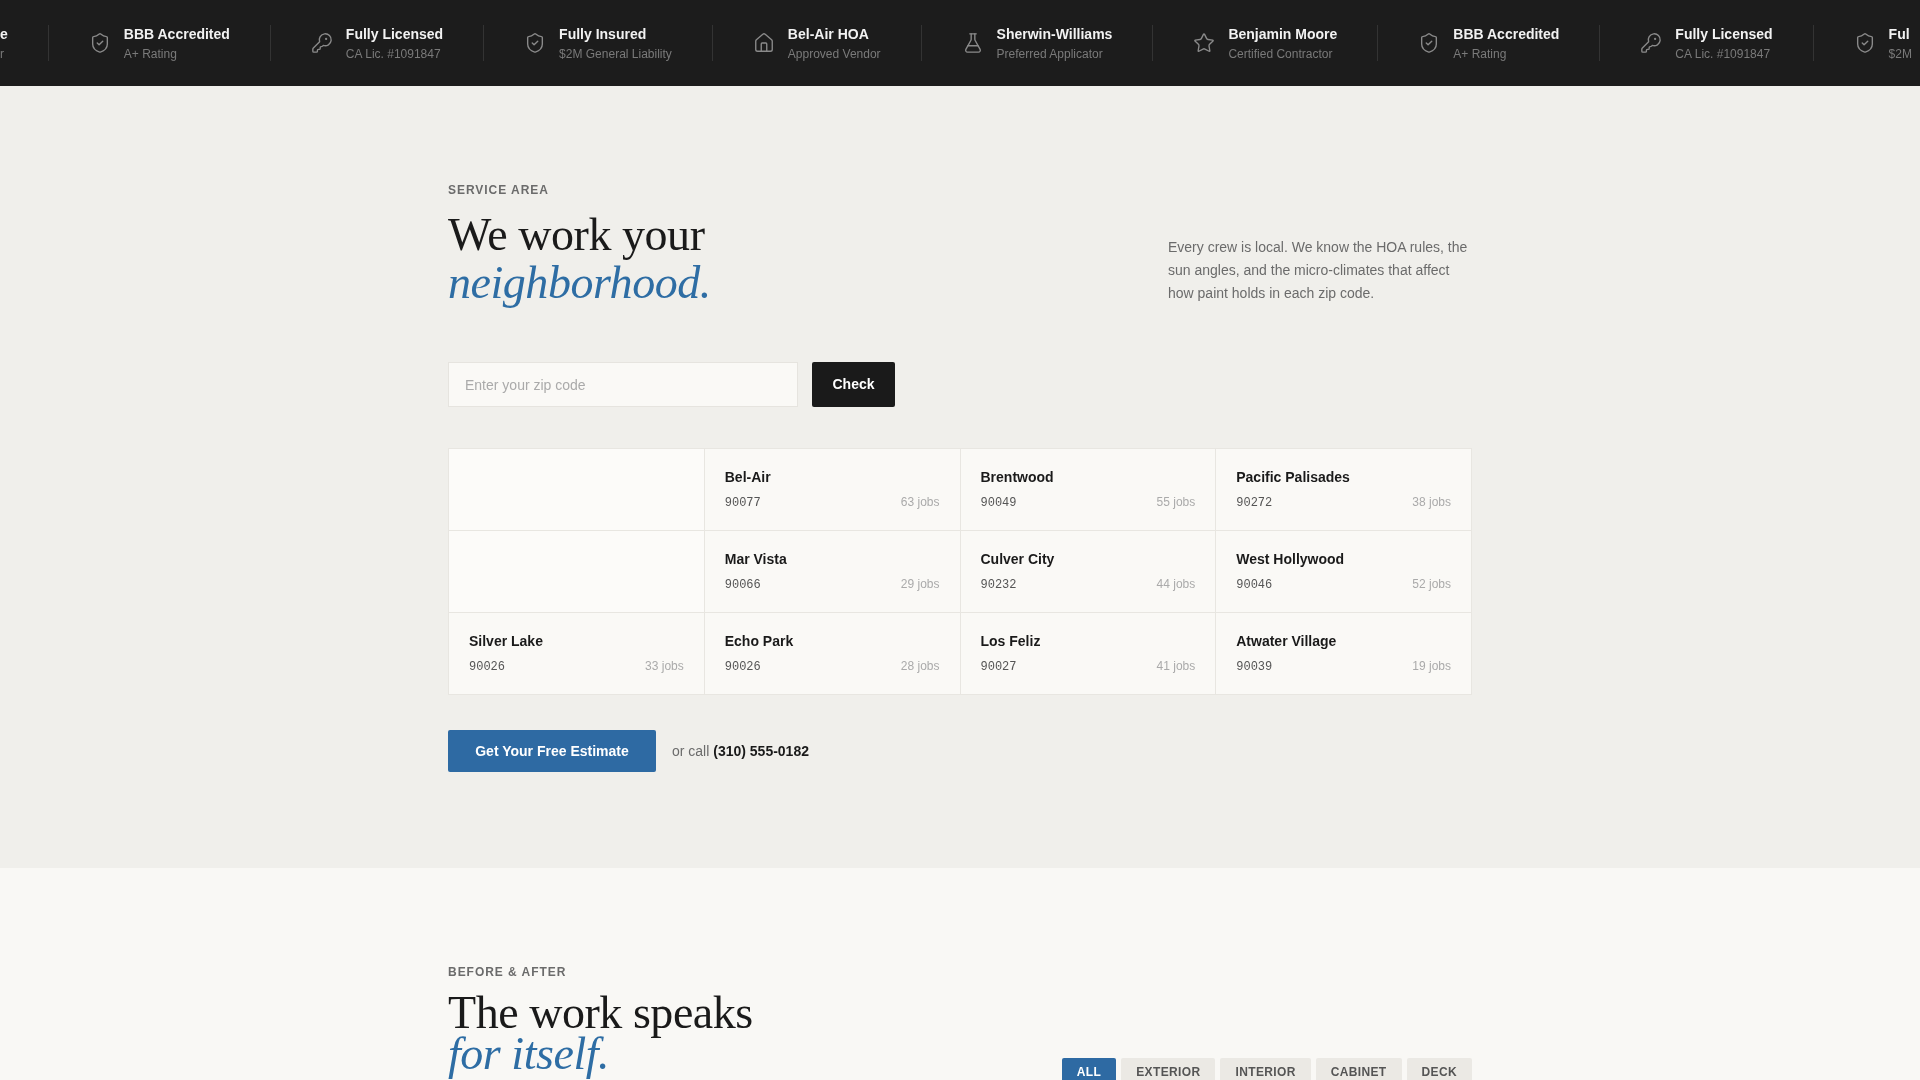 This screenshot has width=1920, height=1080. I want to click on credential-detail: Preferred Applicator, so click(1050, 53).